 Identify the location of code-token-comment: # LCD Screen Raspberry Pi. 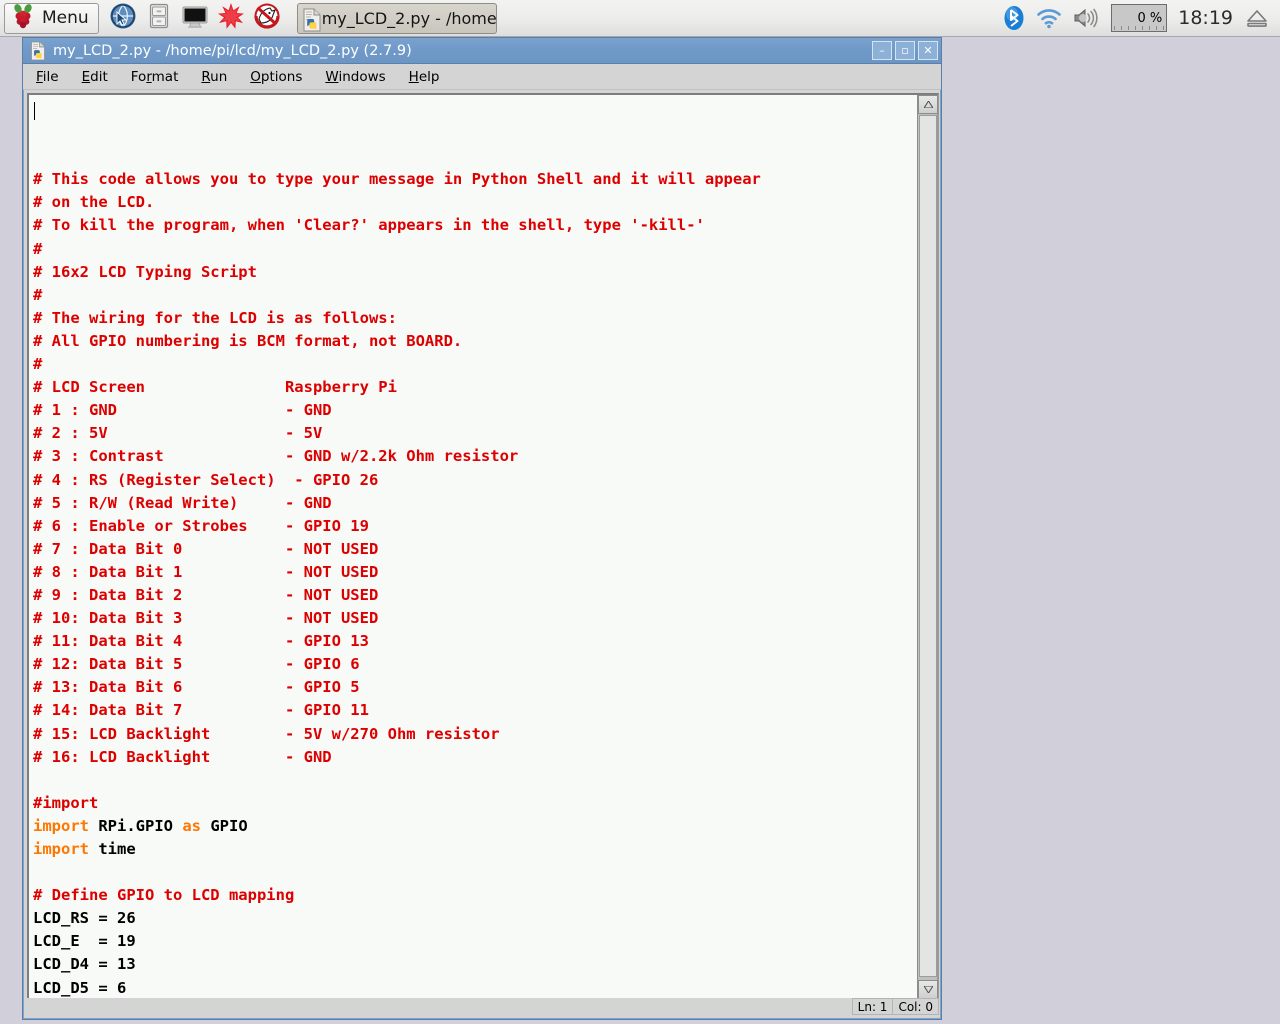
(215, 387).